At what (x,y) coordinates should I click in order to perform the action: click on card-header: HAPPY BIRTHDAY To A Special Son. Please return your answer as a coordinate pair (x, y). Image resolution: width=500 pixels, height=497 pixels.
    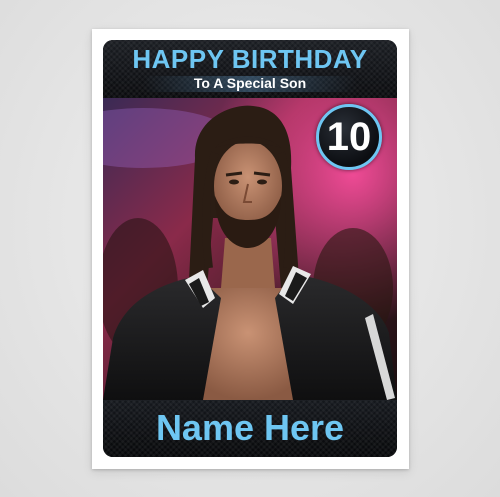
    Looking at the image, I should click on (250, 69).